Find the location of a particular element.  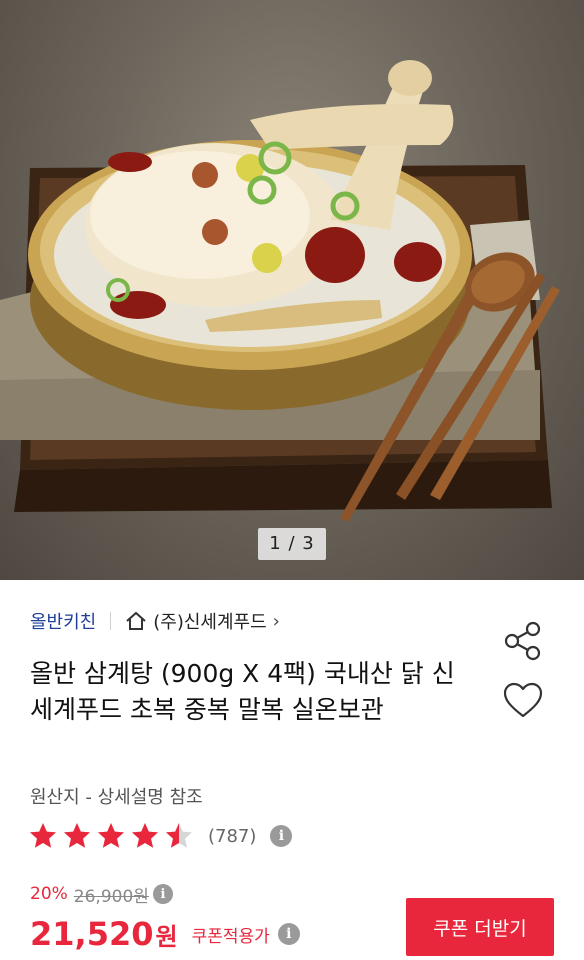

brand-link: 올반키친 is located at coordinates (63, 621).